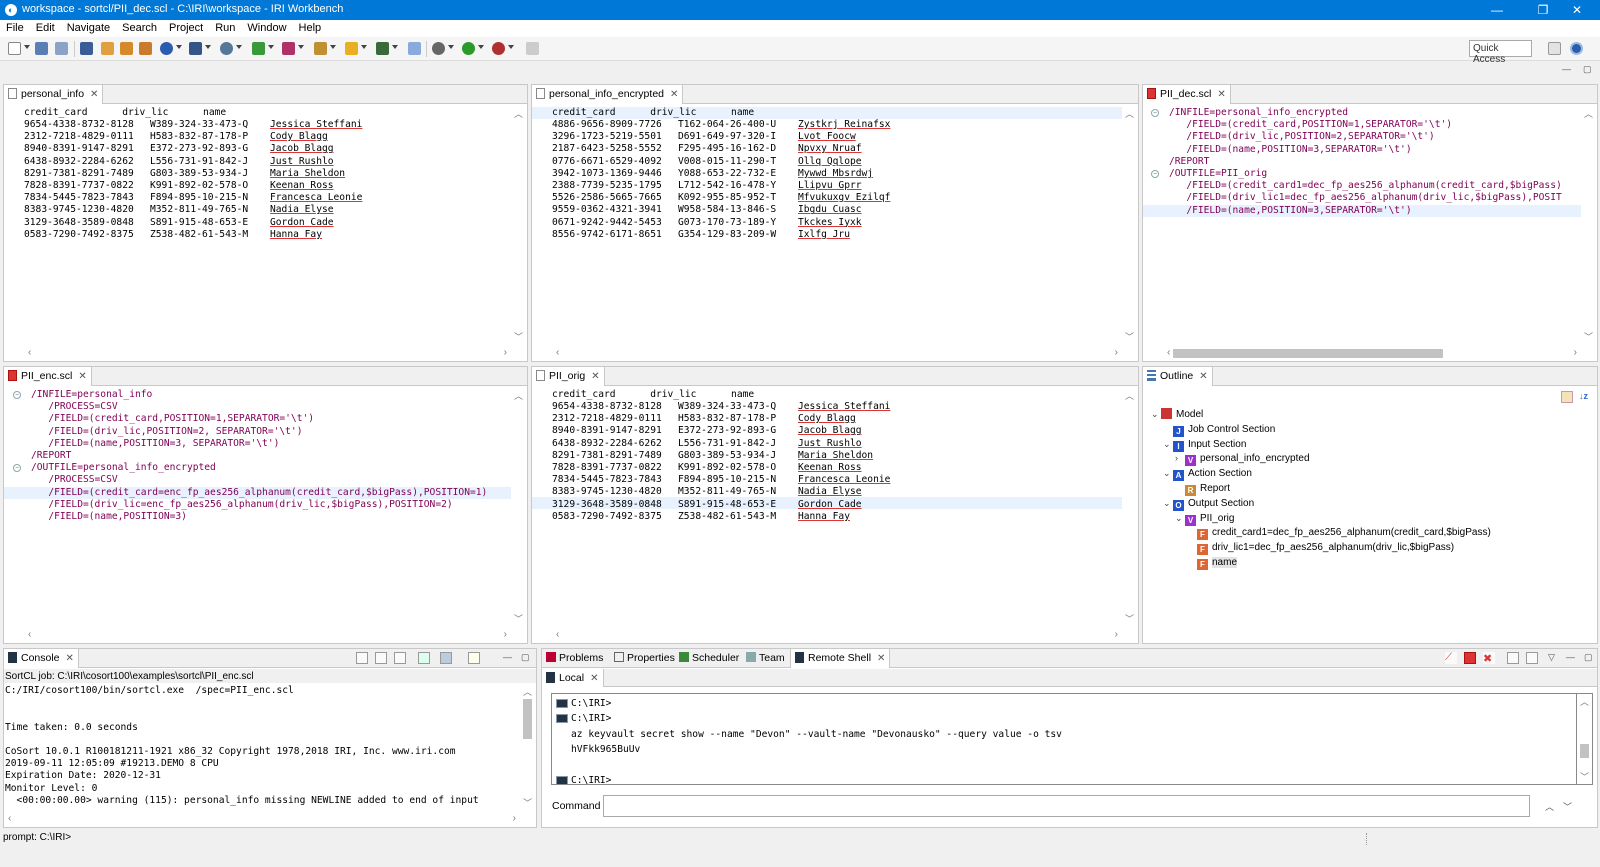 This screenshot has width=1600, height=867. I want to click on menu-run: Run, so click(225, 27).